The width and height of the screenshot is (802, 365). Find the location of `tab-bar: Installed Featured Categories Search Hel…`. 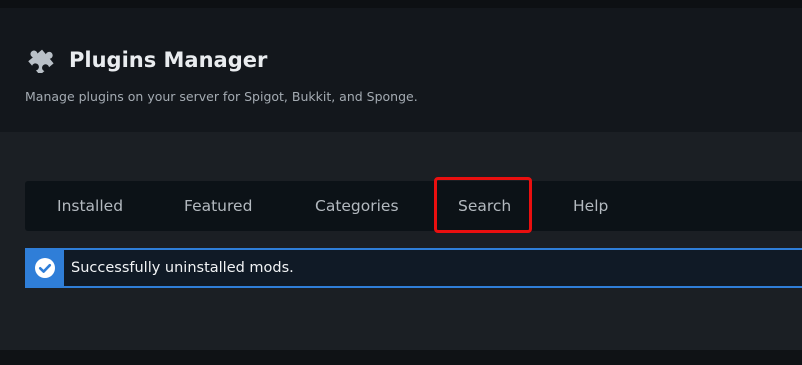

tab-bar: Installed Featured Categories Search Hel… is located at coordinates (413, 206).